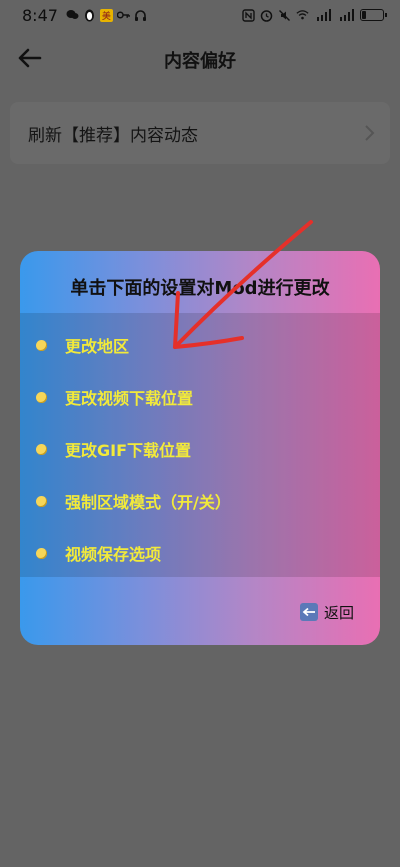 The image size is (400, 867). Describe the element at coordinates (200, 345) in the screenshot. I see `option-change-region: 更改地区` at that location.